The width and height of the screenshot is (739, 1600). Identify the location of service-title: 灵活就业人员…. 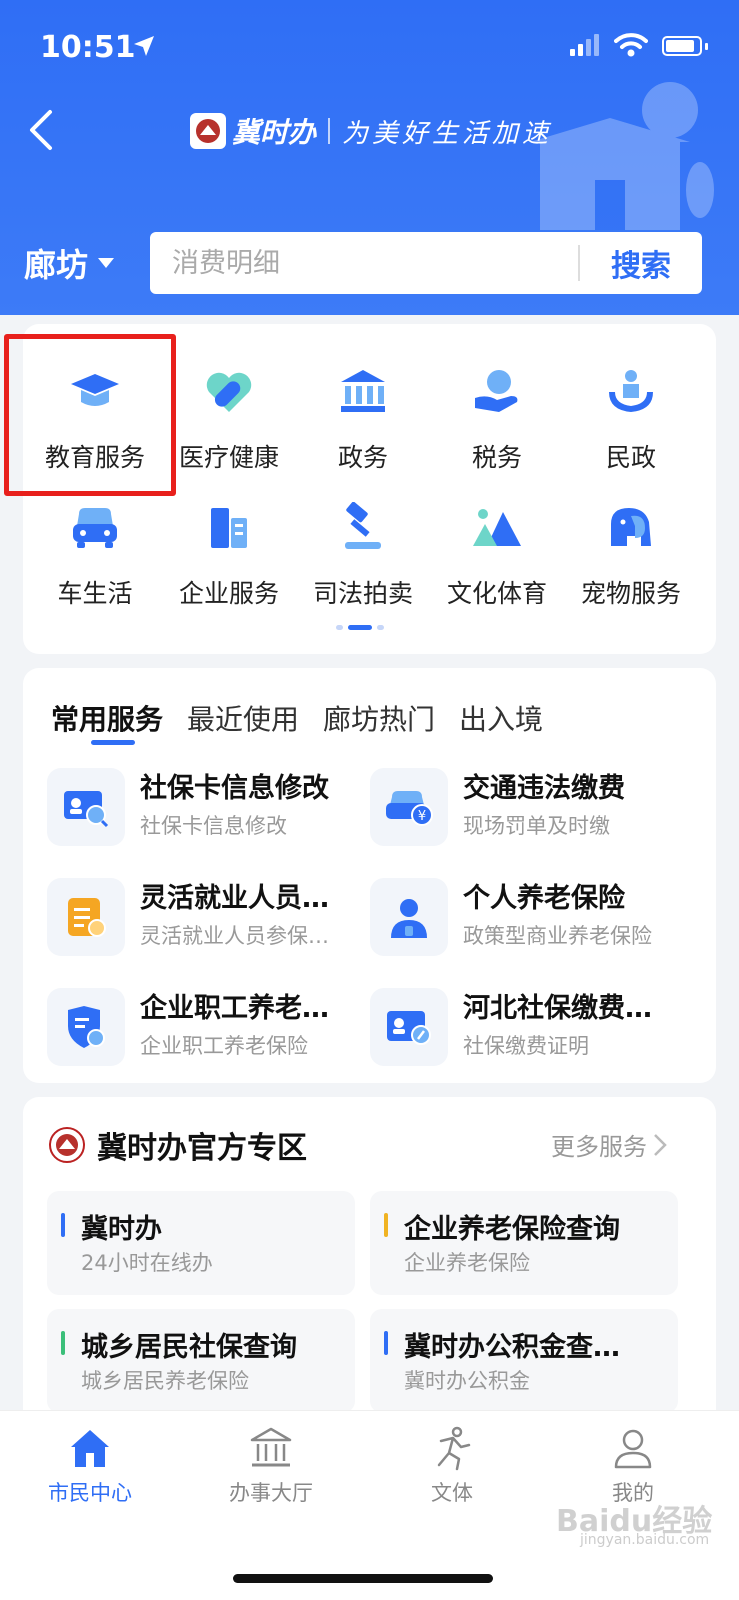
(234, 898).